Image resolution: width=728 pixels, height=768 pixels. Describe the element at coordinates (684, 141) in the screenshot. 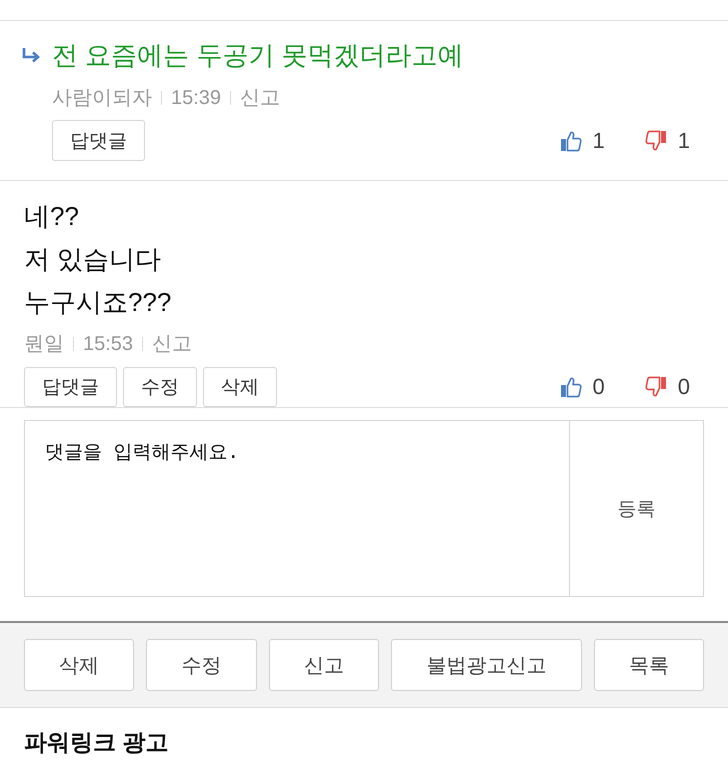

I see `dislike-count: 1` at that location.